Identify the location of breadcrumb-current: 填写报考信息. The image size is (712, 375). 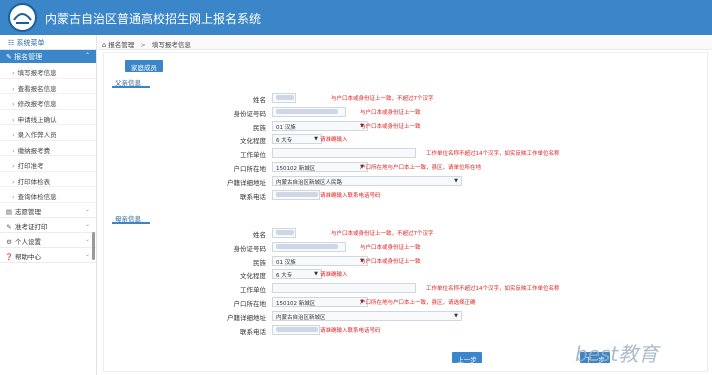
(171, 45).